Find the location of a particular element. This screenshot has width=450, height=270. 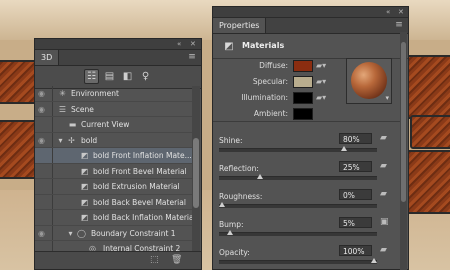

material-preview: ▾ is located at coordinates (369, 81).